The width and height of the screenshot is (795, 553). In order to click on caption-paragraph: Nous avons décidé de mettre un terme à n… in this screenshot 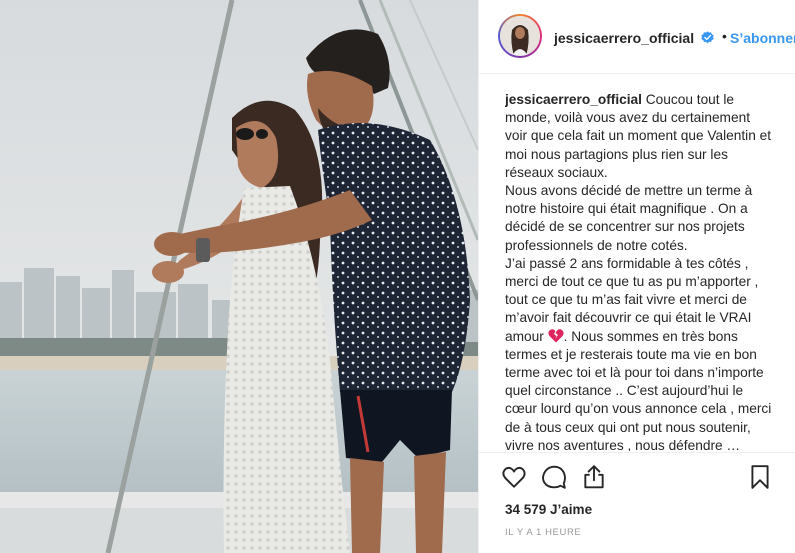, I will do `click(629, 218)`.